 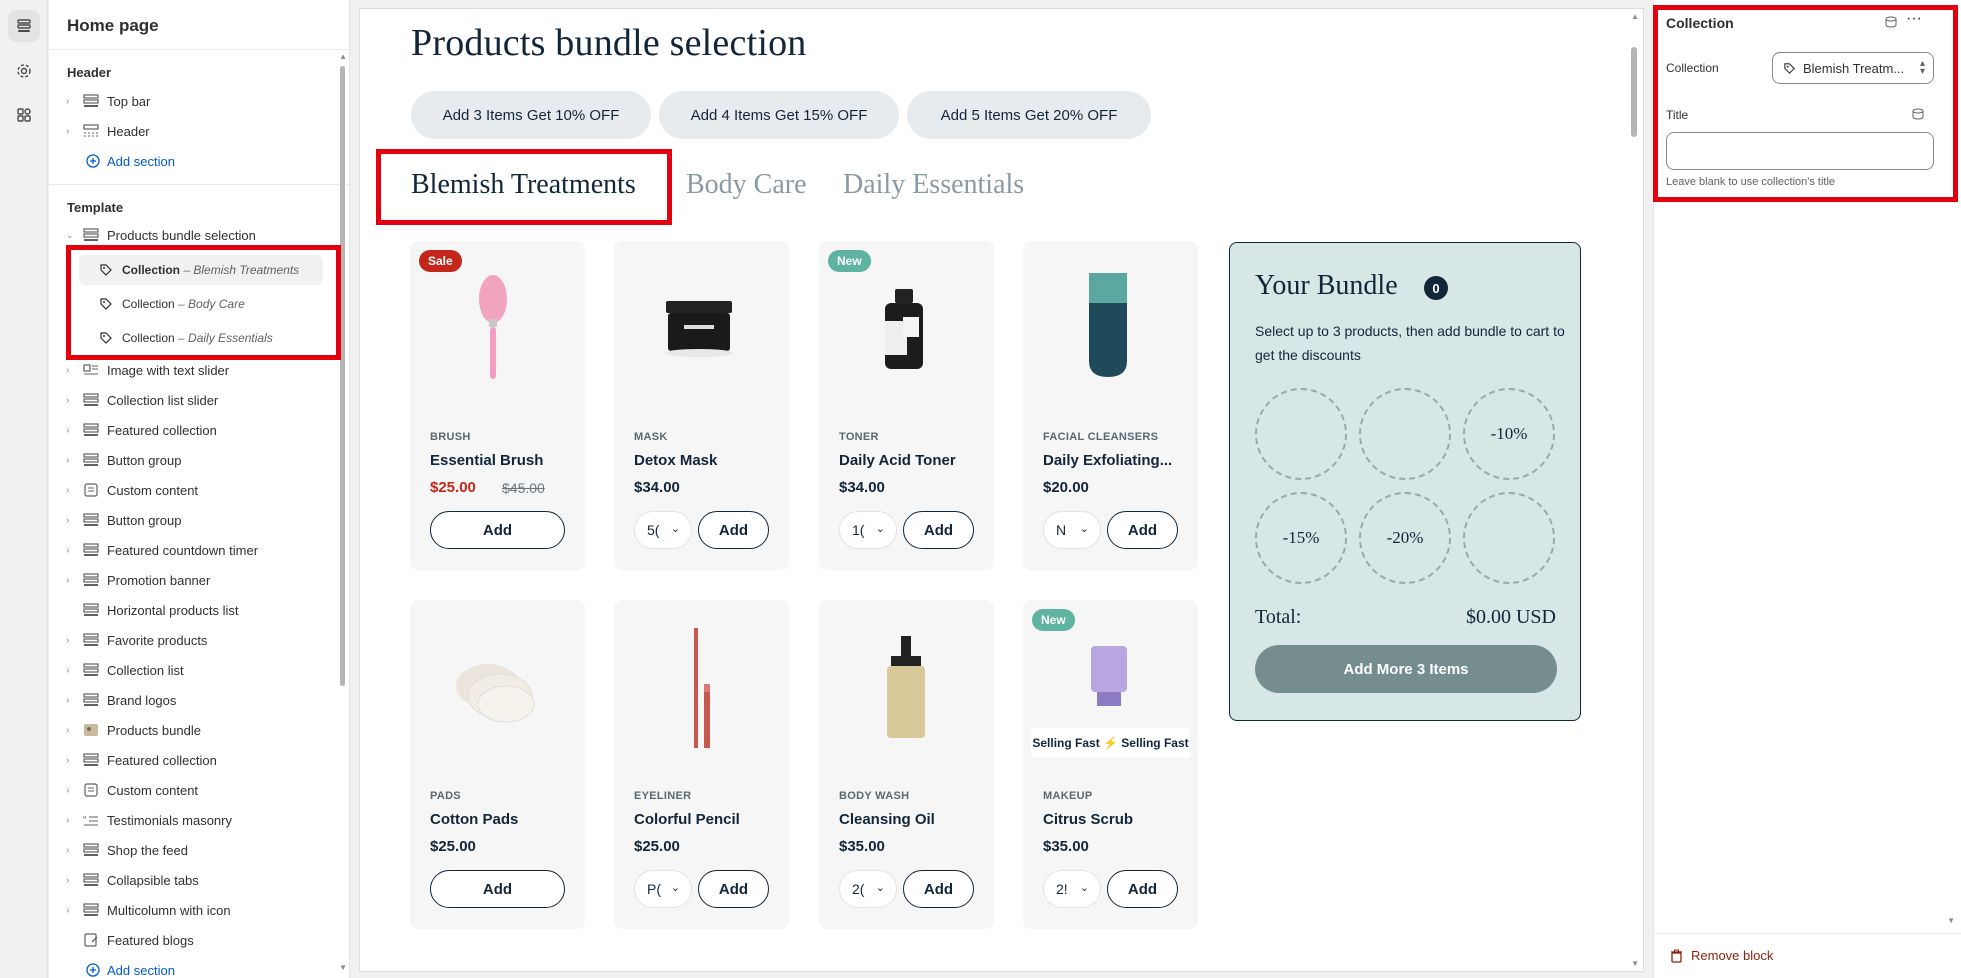 What do you see at coordinates (1405, 538) in the screenshot?
I see `bundle-slot: -20%` at bounding box center [1405, 538].